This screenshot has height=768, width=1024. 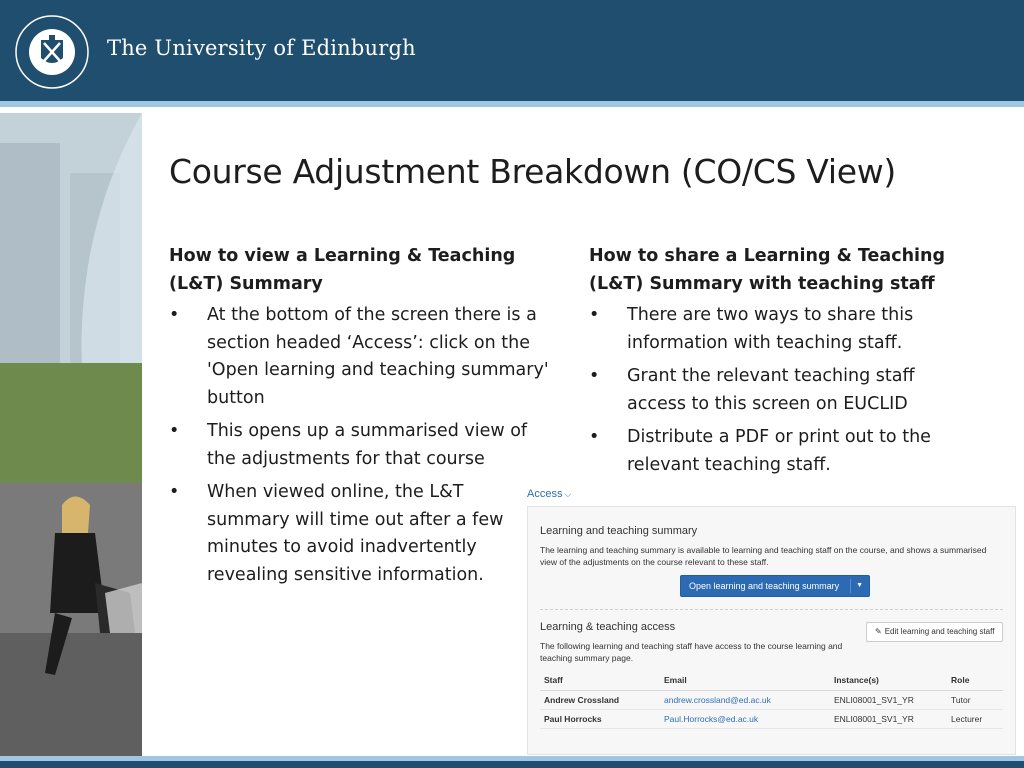 I want to click on staff-role: Lecturer, so click(x=975, y=719).